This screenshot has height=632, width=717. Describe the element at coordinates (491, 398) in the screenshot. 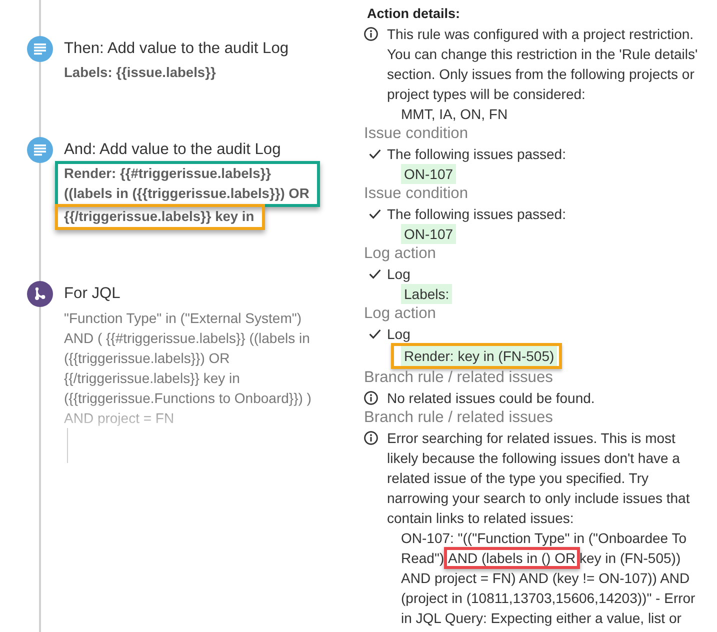

I see `message-text: No related issues could be found.` at that location.